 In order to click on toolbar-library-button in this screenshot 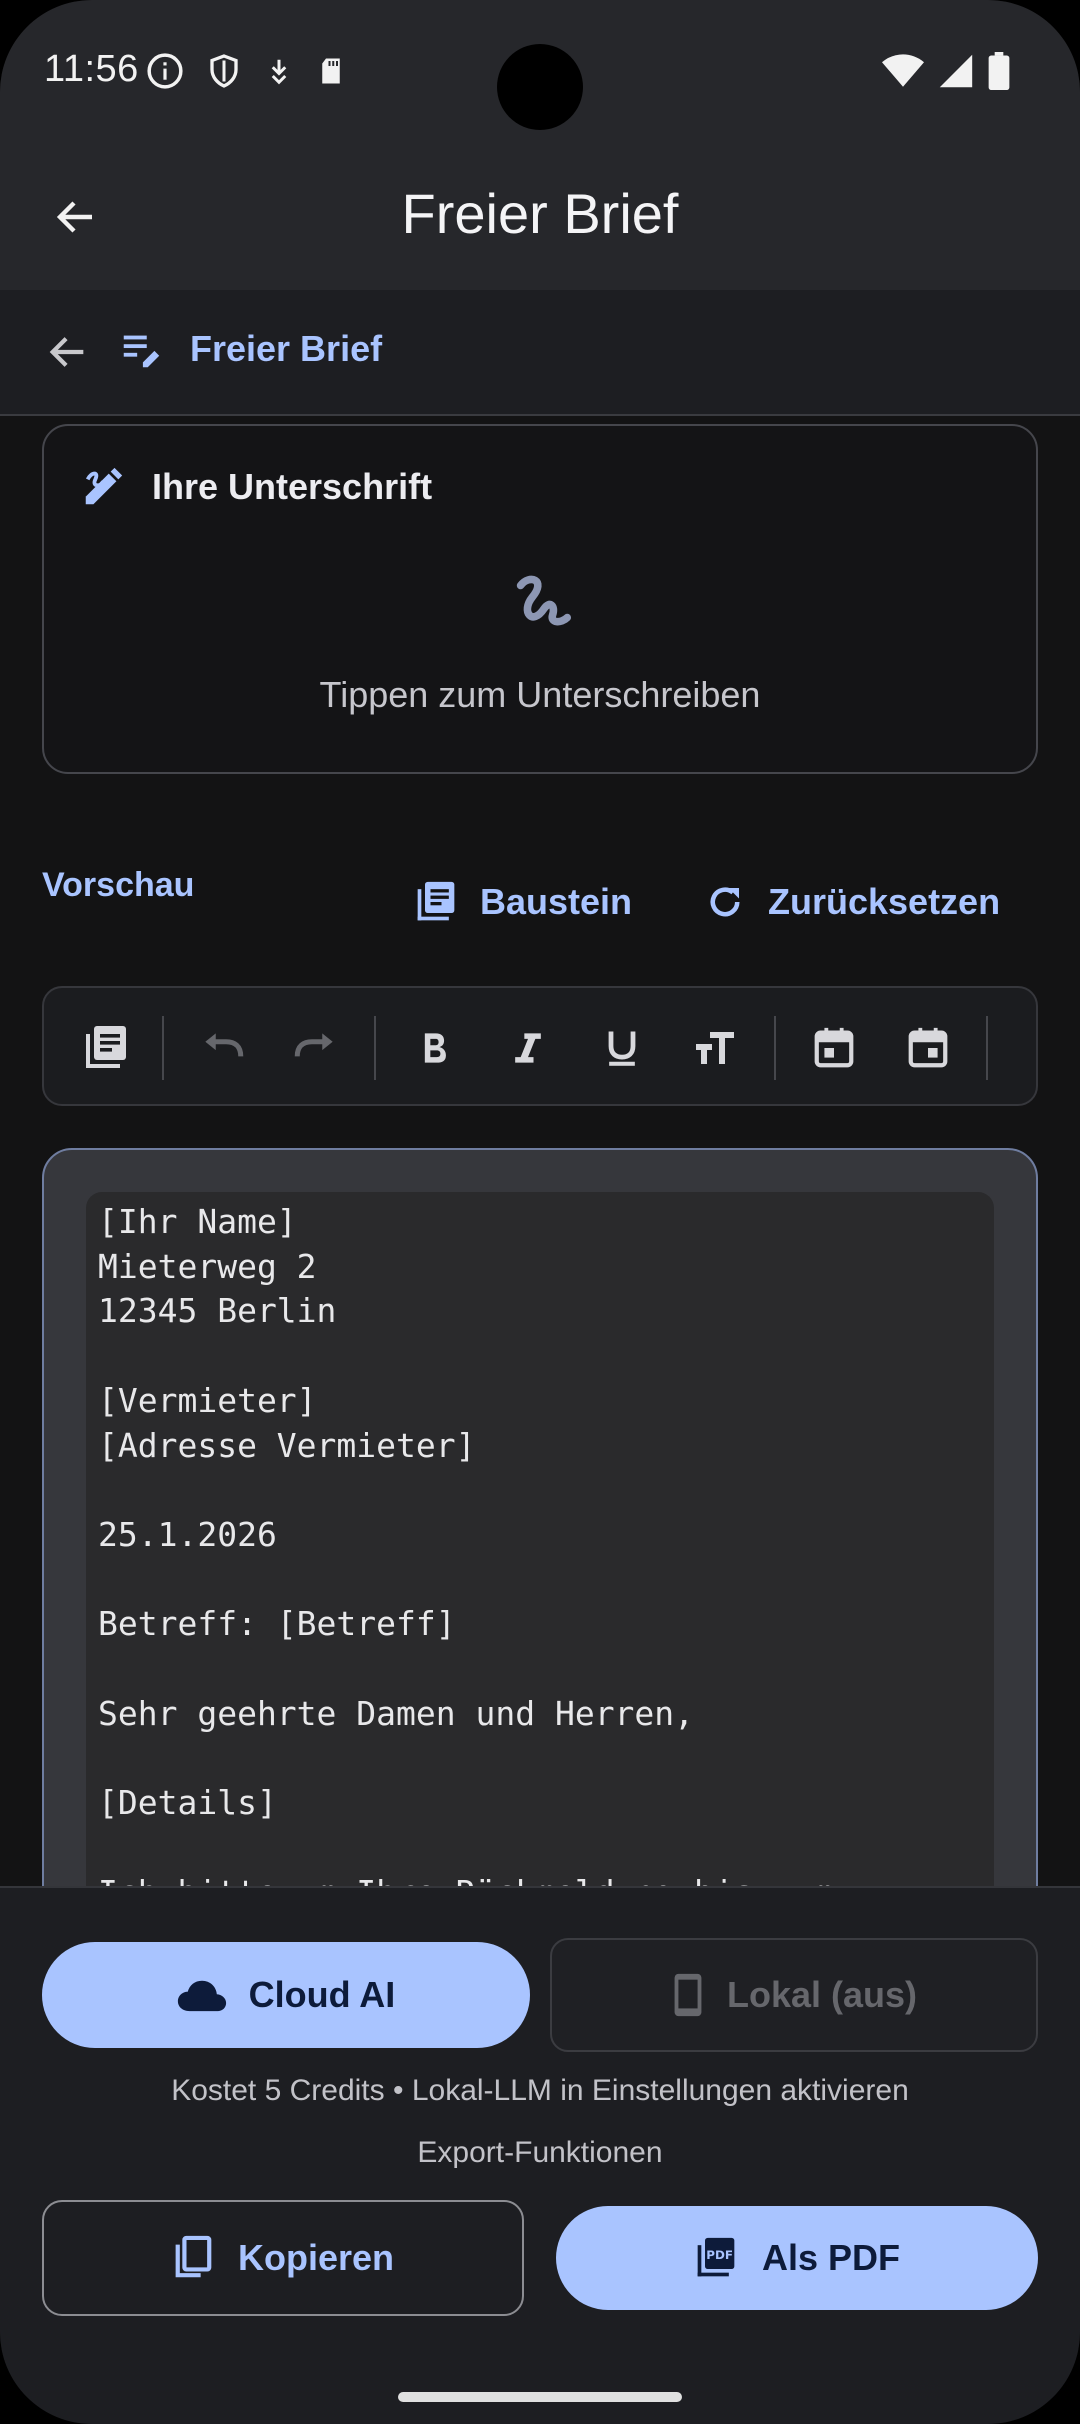, I will do `click(106, 1048)`.